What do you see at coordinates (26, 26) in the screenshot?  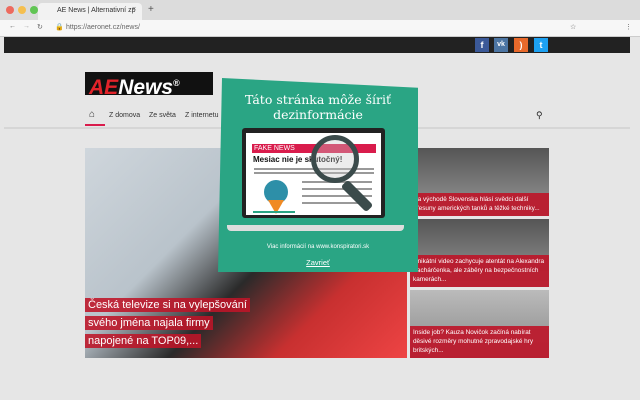 I see `forward-icon: →` at bounding box center [26, 26].